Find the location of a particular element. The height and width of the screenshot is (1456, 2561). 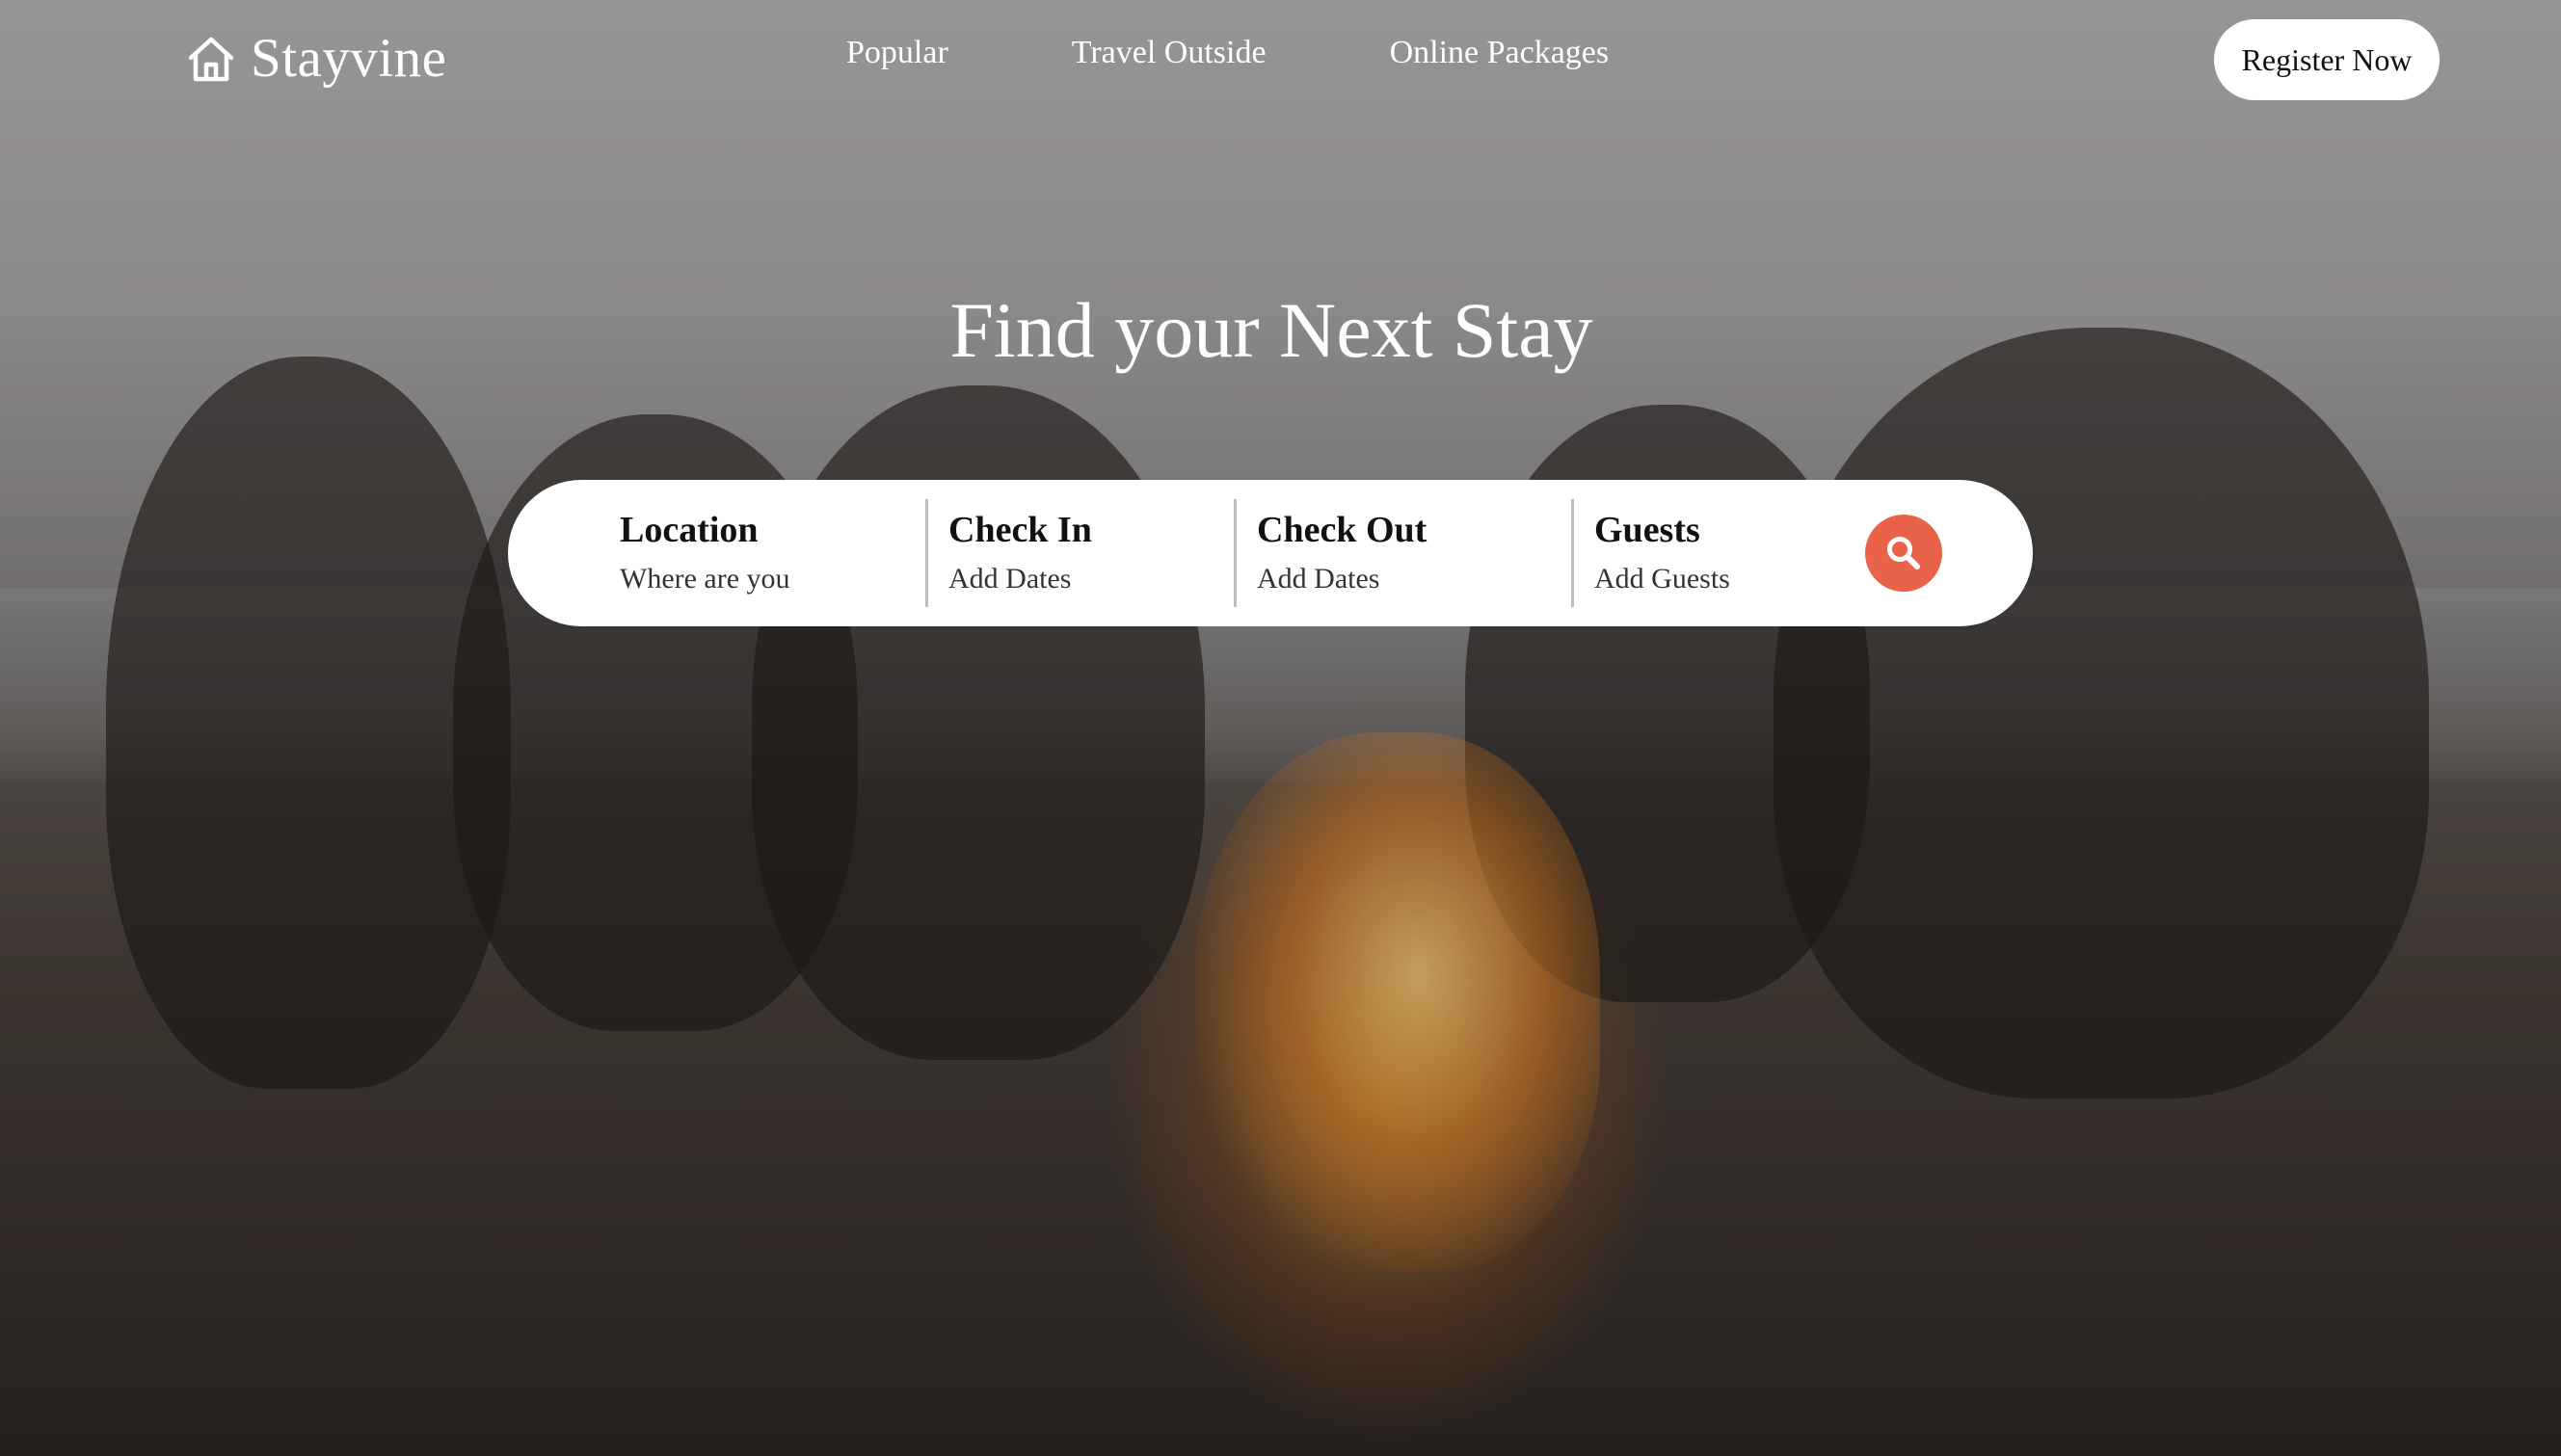

guests-field: Guests Add Guests is located at coordinates (1662, 557).